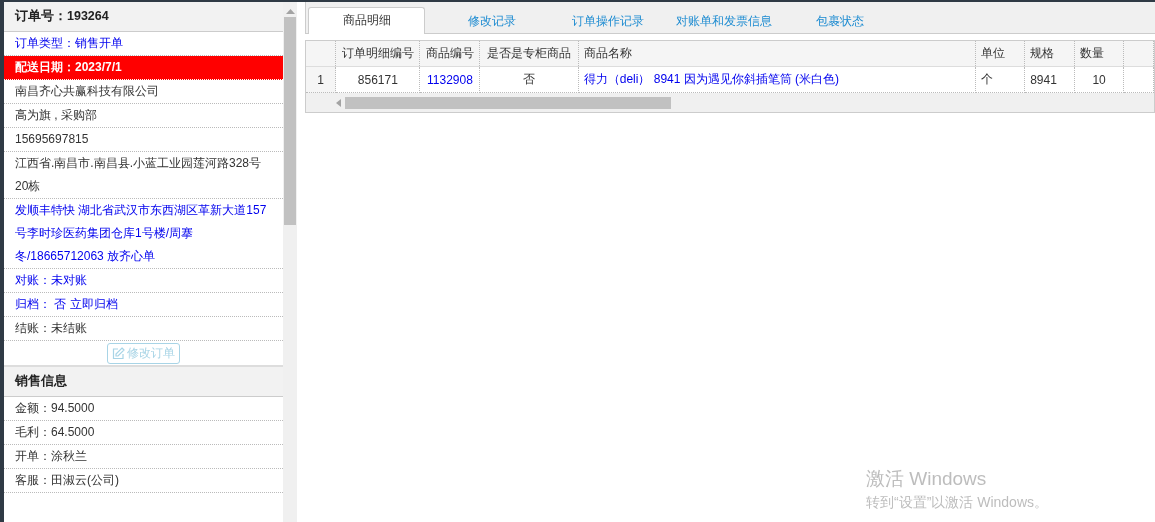 Image resolution: width=1155 pixels, height=522 pixels. I want to click on edit-icon, so click(118, 353).